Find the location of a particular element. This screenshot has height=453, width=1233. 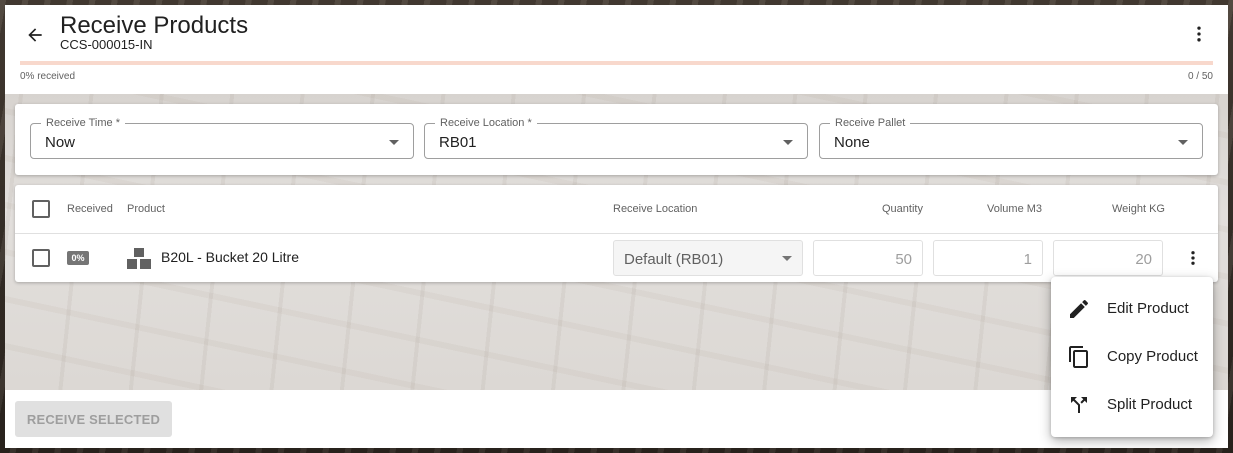

weight-input: 20 is located at coordinates (1108, 258).